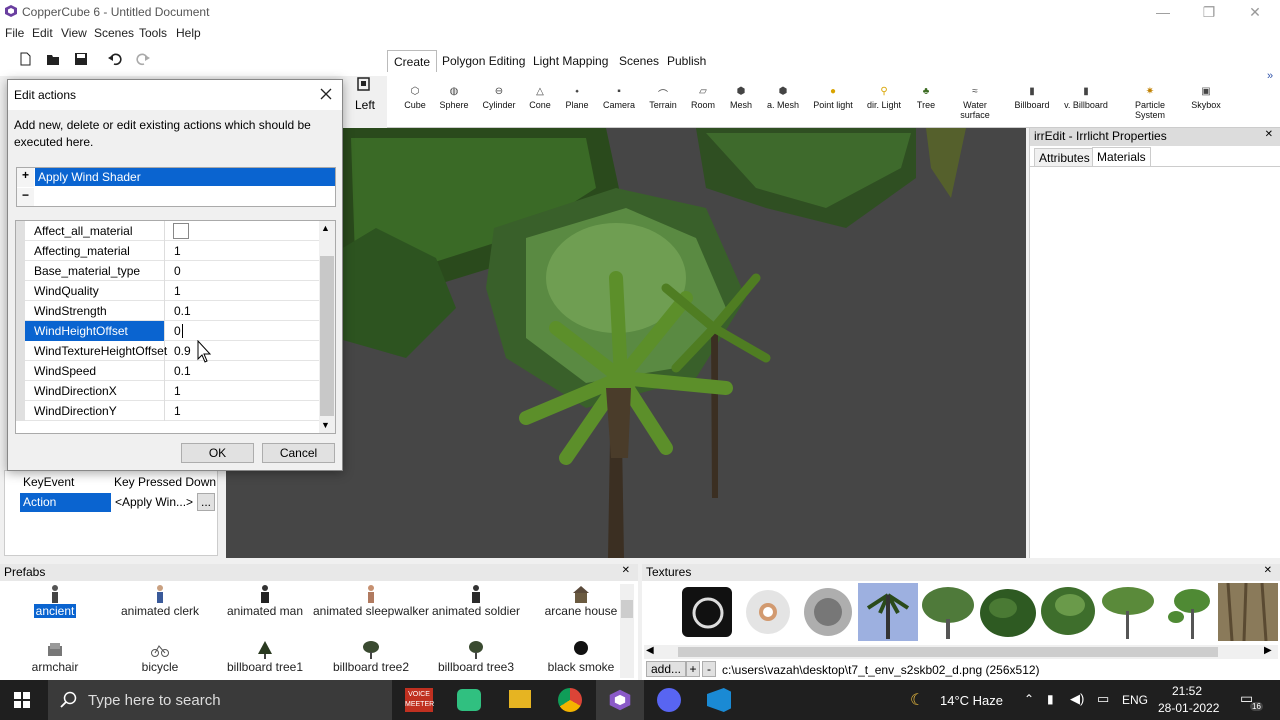 This screenshot has width=1280, height=720. I want to click on texture-minus-button: -, so click(709, 669).